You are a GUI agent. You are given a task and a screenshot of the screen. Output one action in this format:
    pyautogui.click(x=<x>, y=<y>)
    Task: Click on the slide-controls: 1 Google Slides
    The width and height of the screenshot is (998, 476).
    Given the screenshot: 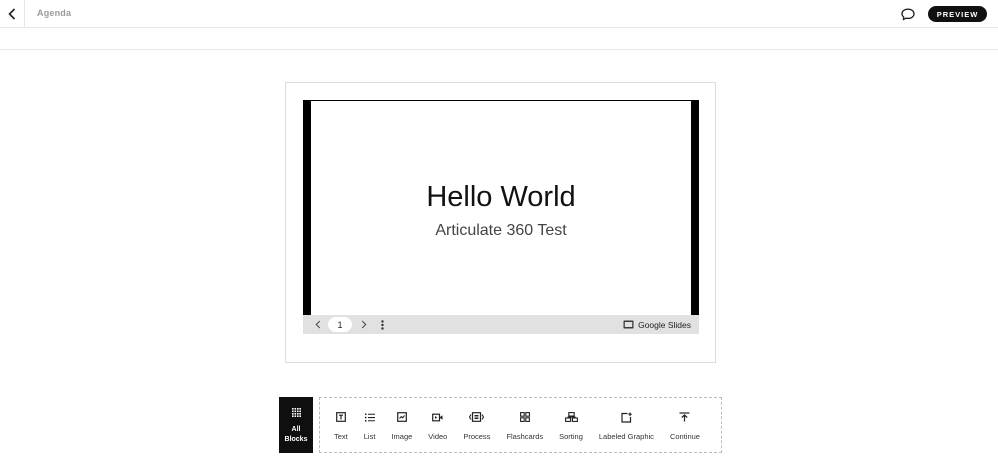 What is the action you would take?
    pyautogui.click(x=501, y=324)
    